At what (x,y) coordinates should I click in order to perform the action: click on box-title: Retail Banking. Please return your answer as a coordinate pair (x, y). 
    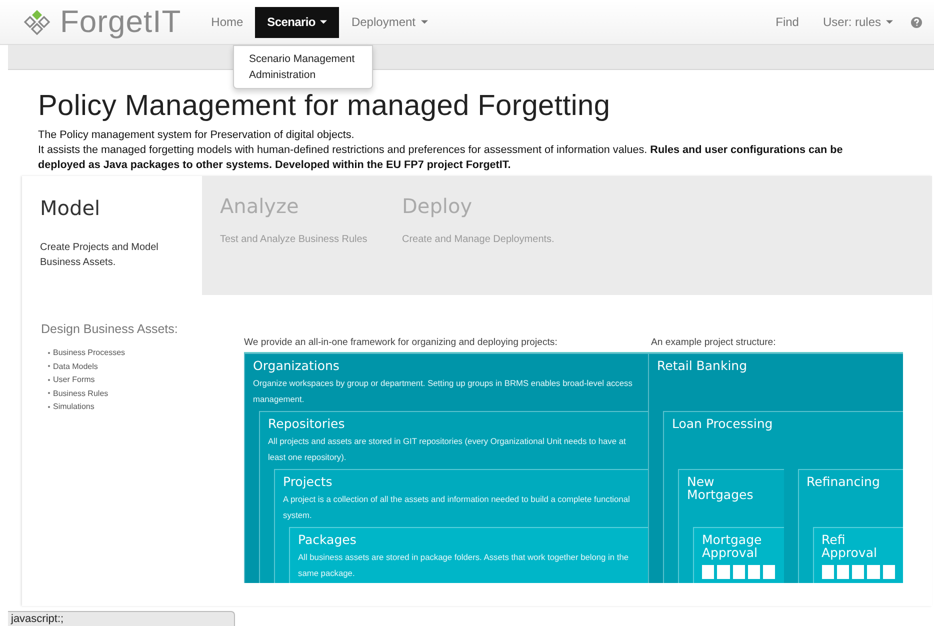
    Looking at the image, I should click on (702, 365).